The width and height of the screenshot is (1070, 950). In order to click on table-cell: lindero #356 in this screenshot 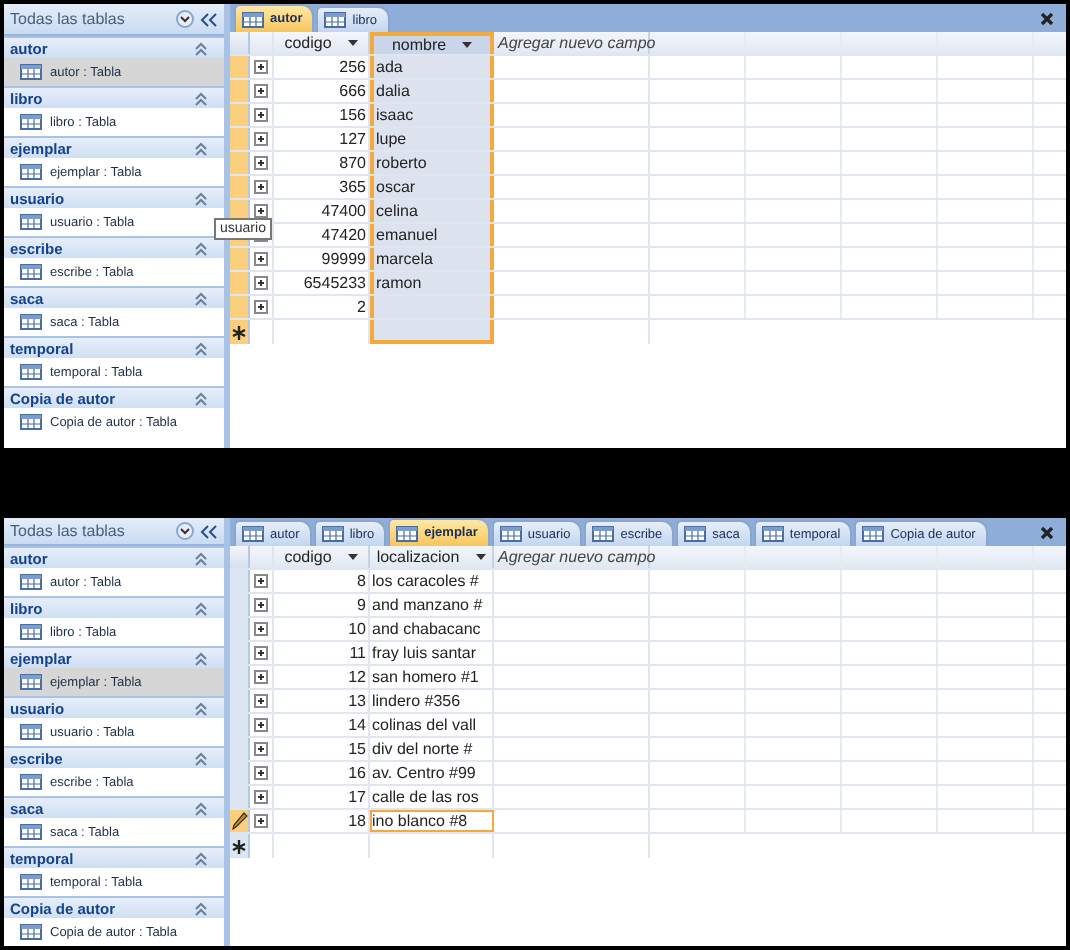, I will do `click(432, 701)`.